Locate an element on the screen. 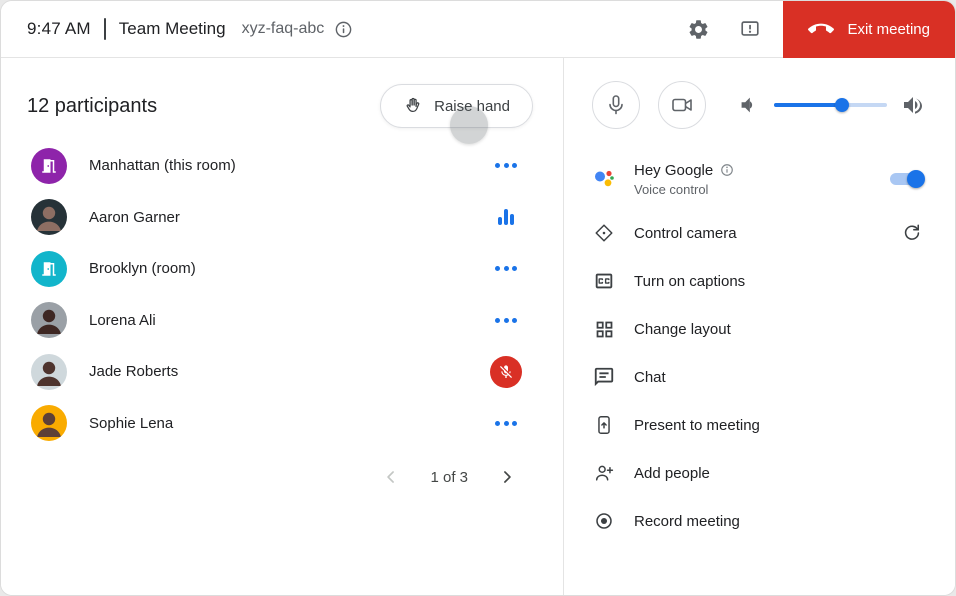  participant-row: Jade Roberts is located at coordinates (282, 372).